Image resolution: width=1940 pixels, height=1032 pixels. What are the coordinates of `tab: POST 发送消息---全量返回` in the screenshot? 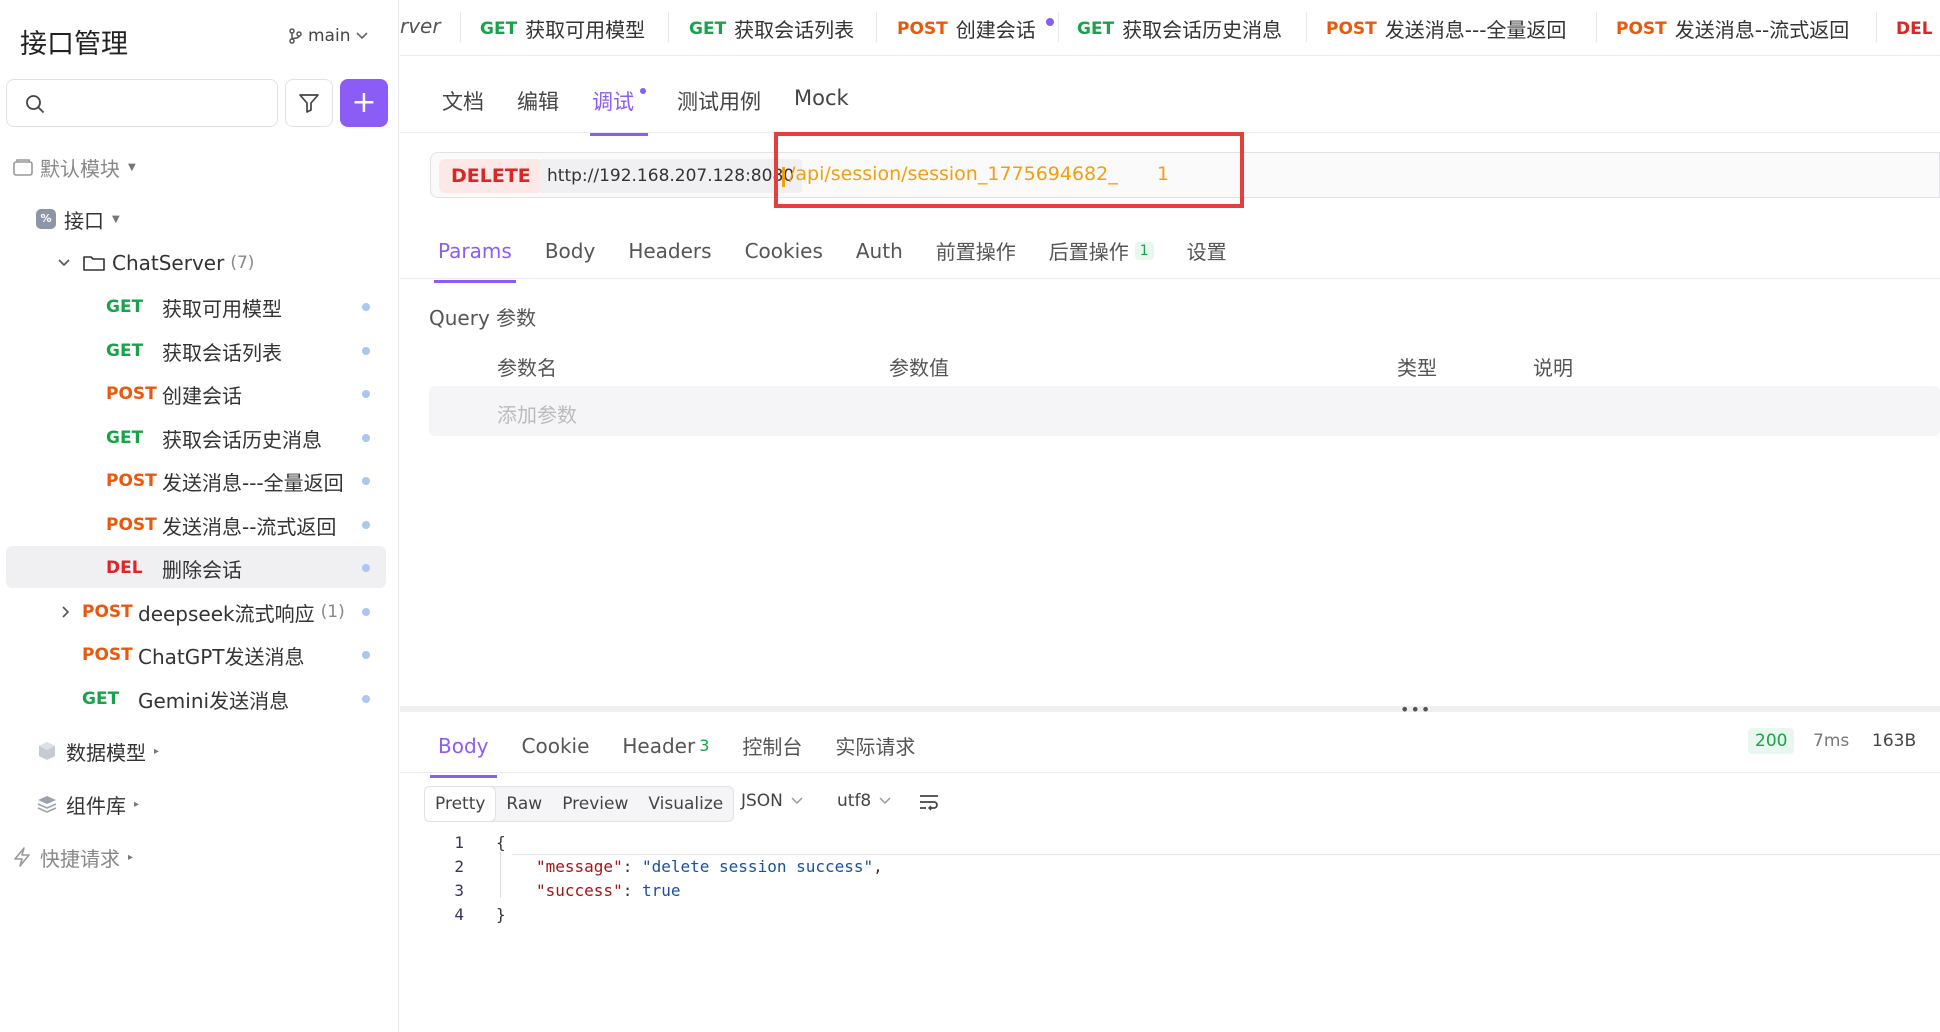 It's located at (1446, 28).